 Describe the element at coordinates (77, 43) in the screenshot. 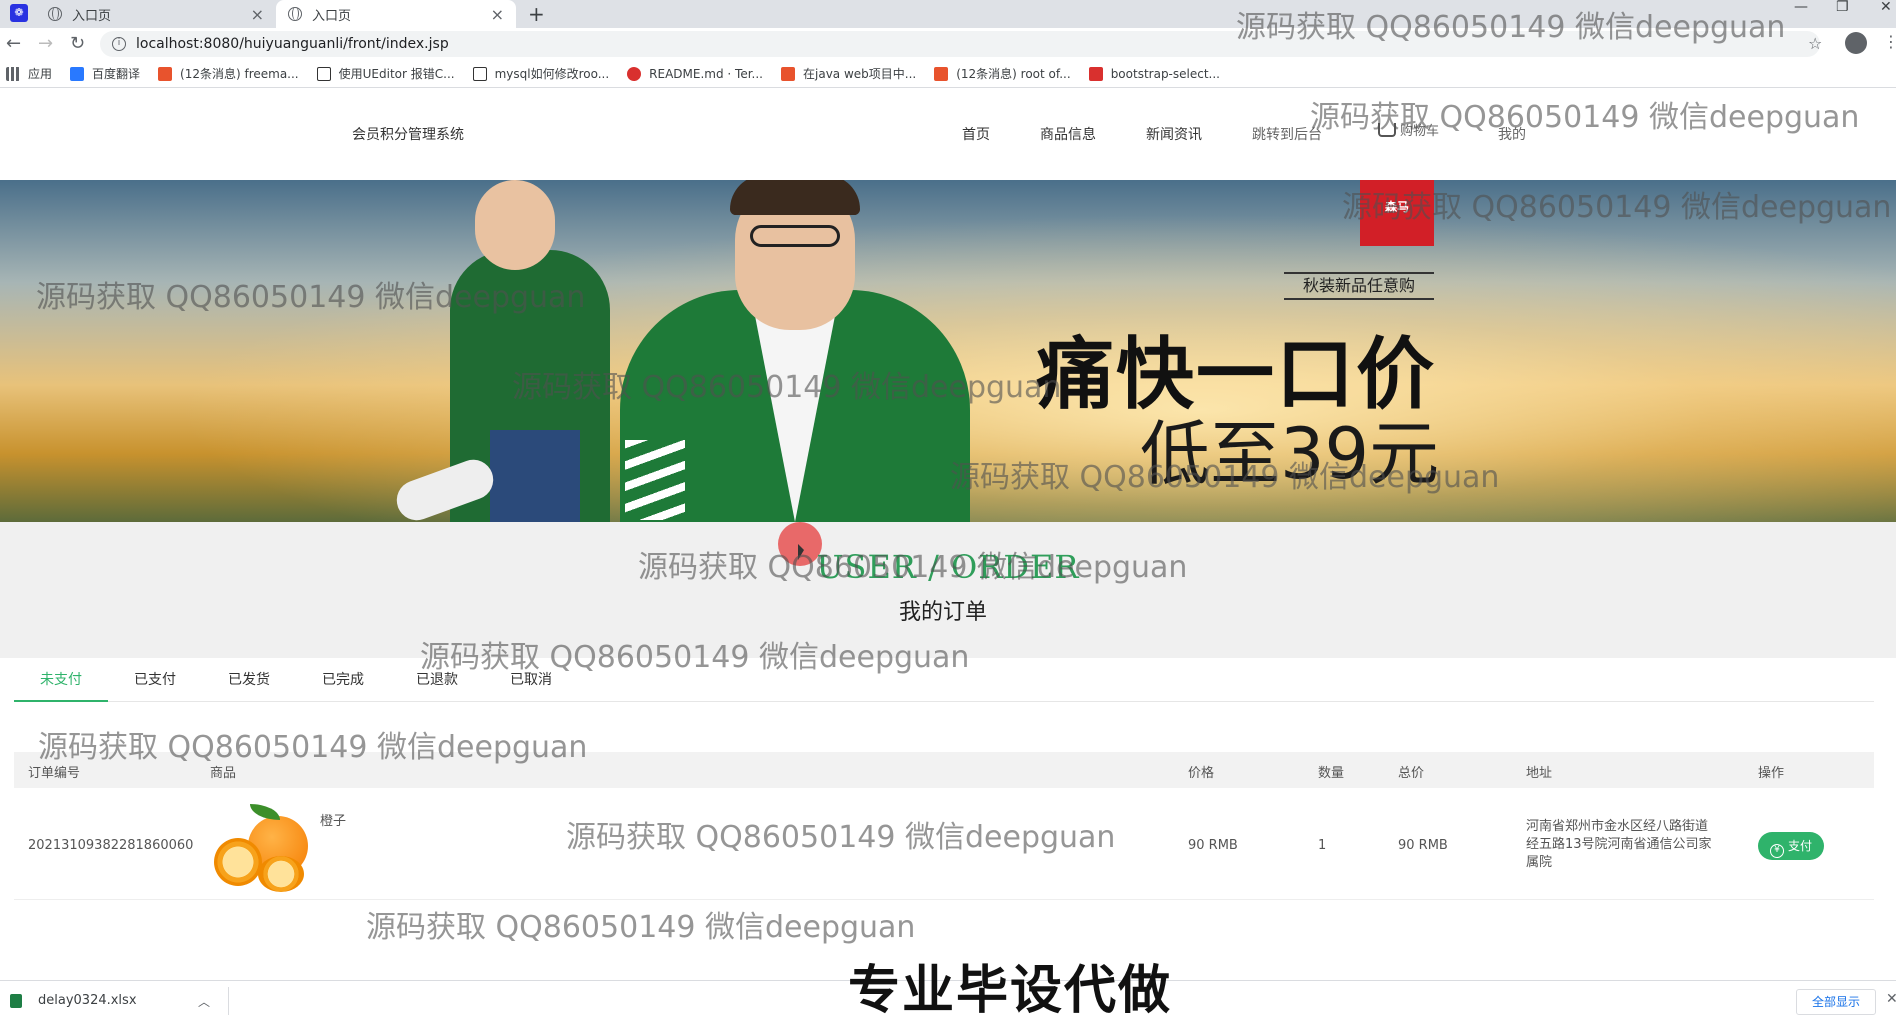

I see `reload-icon: ↻` at that location.